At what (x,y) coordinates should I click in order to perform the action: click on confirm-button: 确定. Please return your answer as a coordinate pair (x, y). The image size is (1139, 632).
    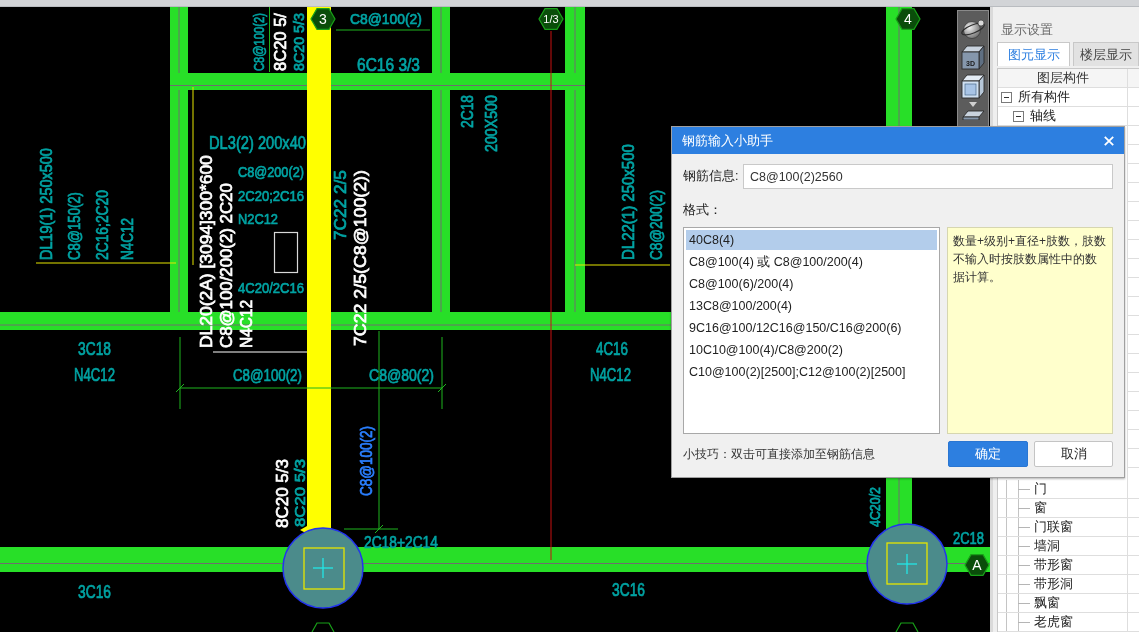
    Looking at the image, I should click on (988, 454).